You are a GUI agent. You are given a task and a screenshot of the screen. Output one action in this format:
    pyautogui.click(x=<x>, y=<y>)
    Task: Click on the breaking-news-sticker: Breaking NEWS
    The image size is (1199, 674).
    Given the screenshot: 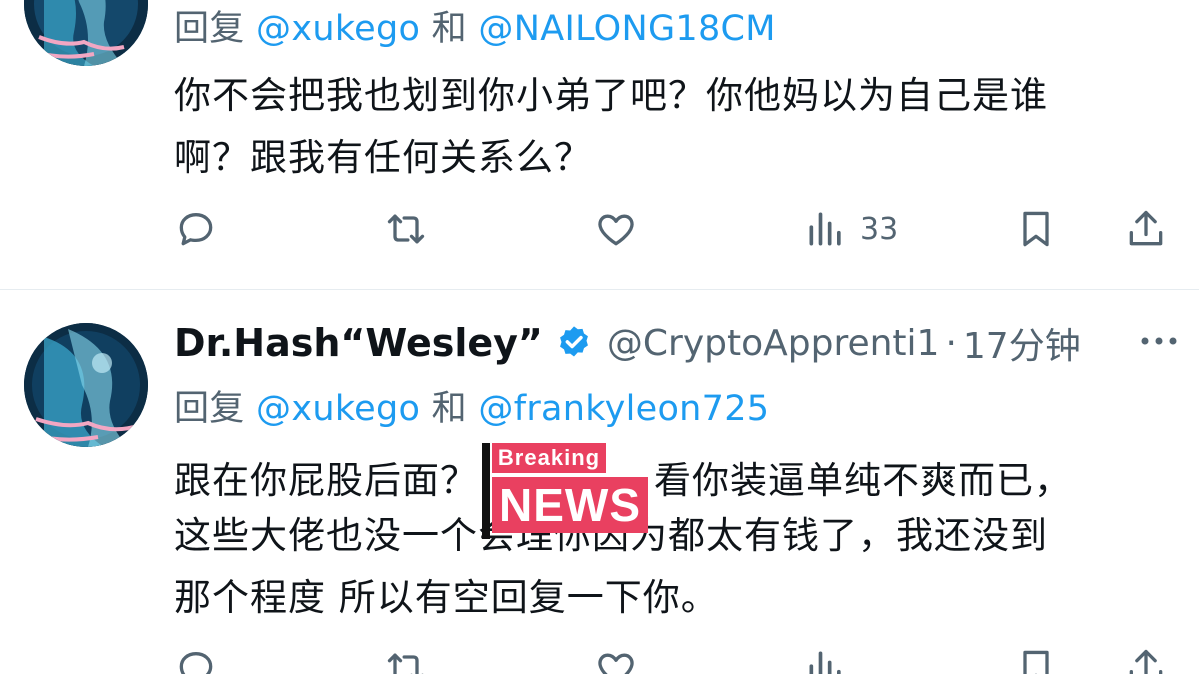 What is the action you would take?
    pyautogui.click(x=566, y=491)
    